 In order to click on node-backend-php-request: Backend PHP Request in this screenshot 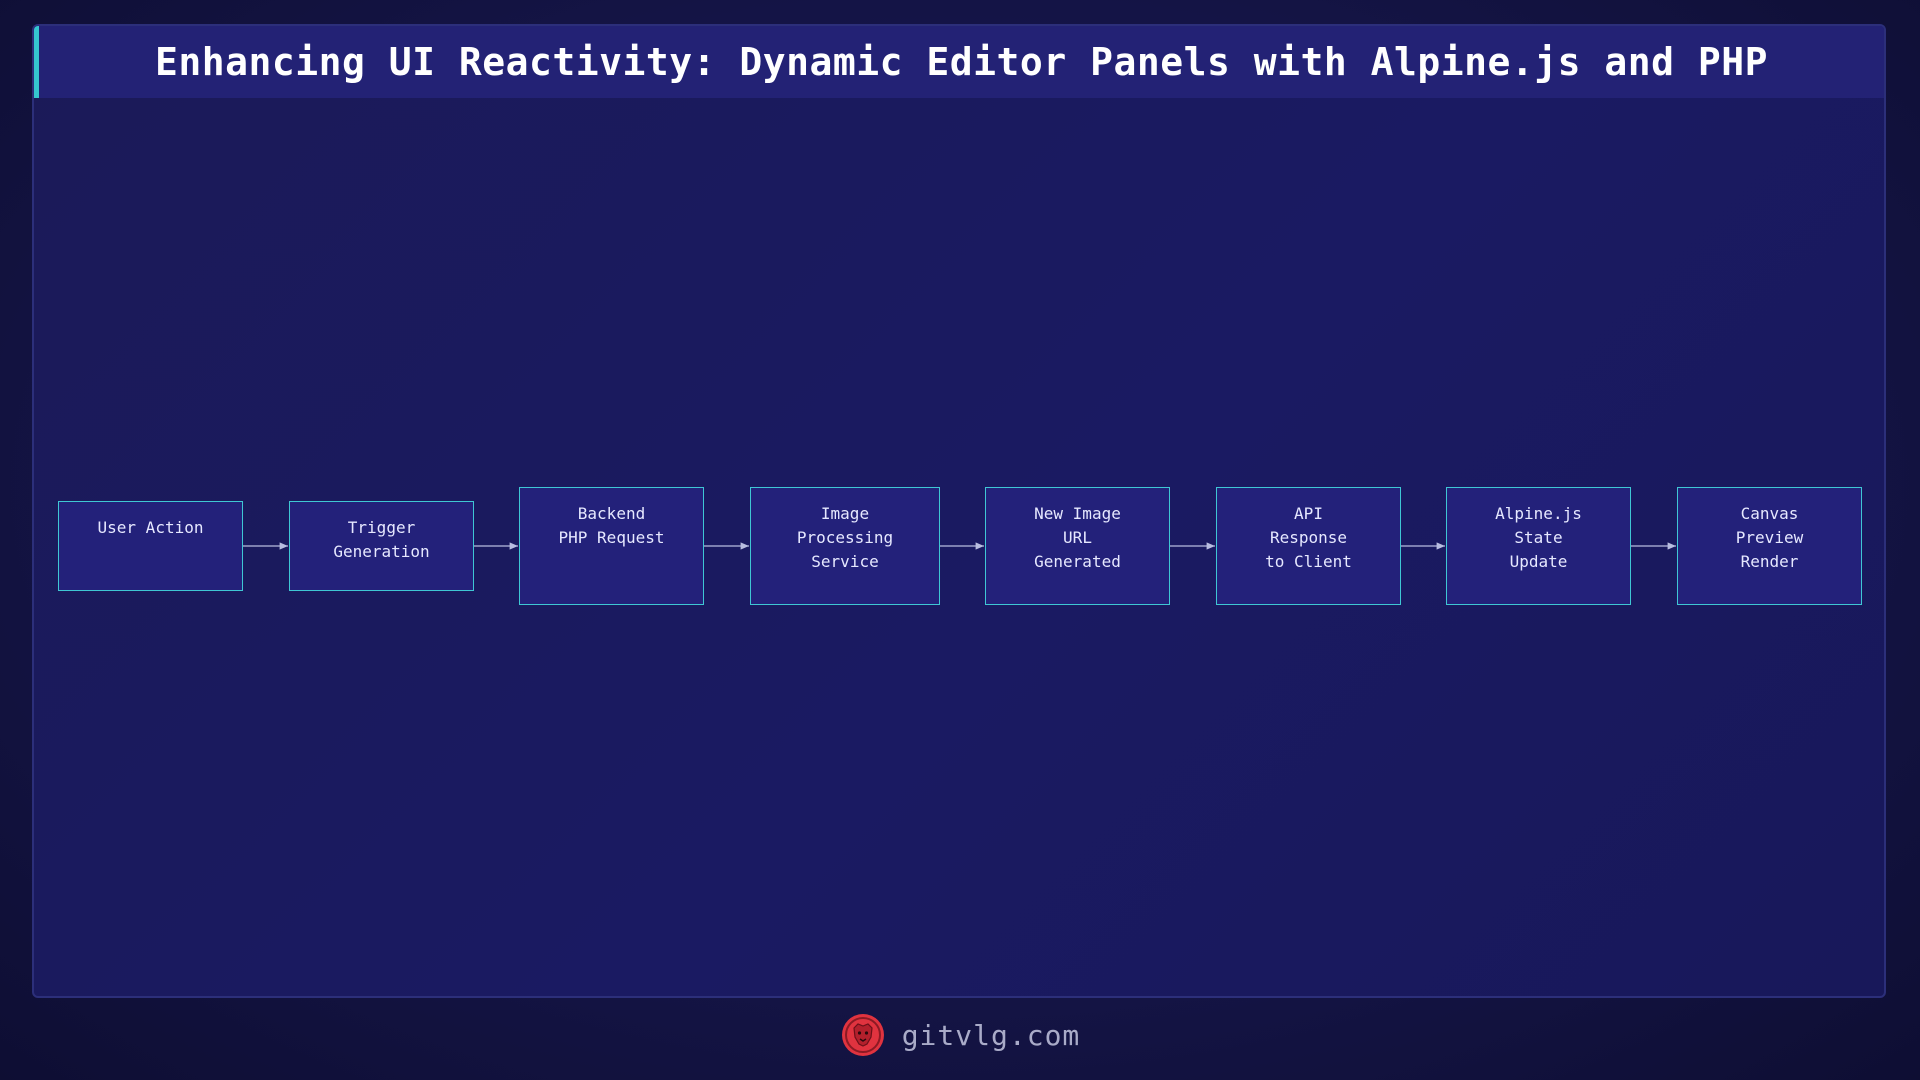, I will do `click(611, 546)`.